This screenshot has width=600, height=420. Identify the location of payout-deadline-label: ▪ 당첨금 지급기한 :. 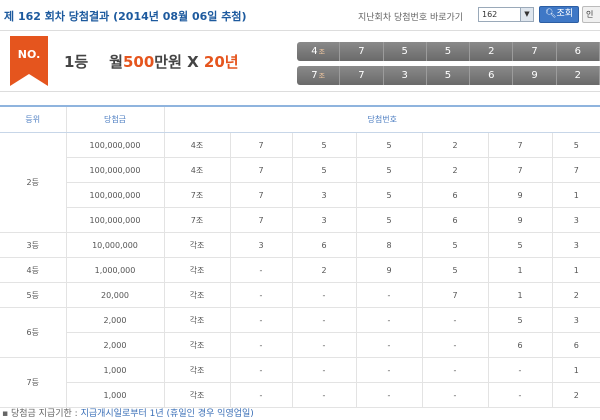
(40, 414).